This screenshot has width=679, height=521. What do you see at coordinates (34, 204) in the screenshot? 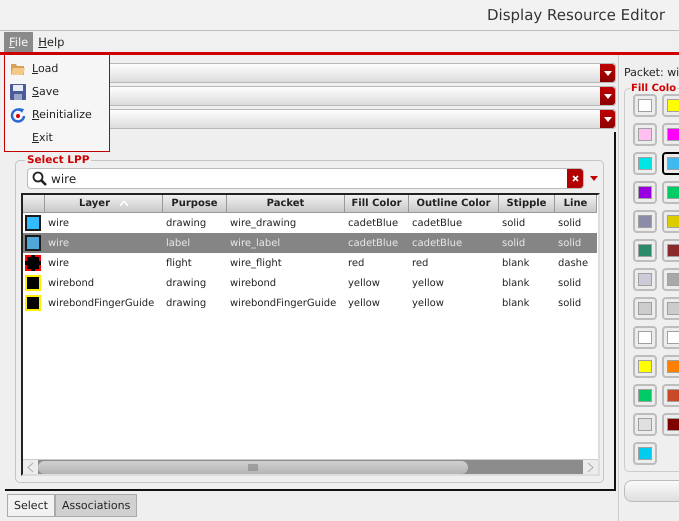
I see `column-header` at bounding box center [34, 204].